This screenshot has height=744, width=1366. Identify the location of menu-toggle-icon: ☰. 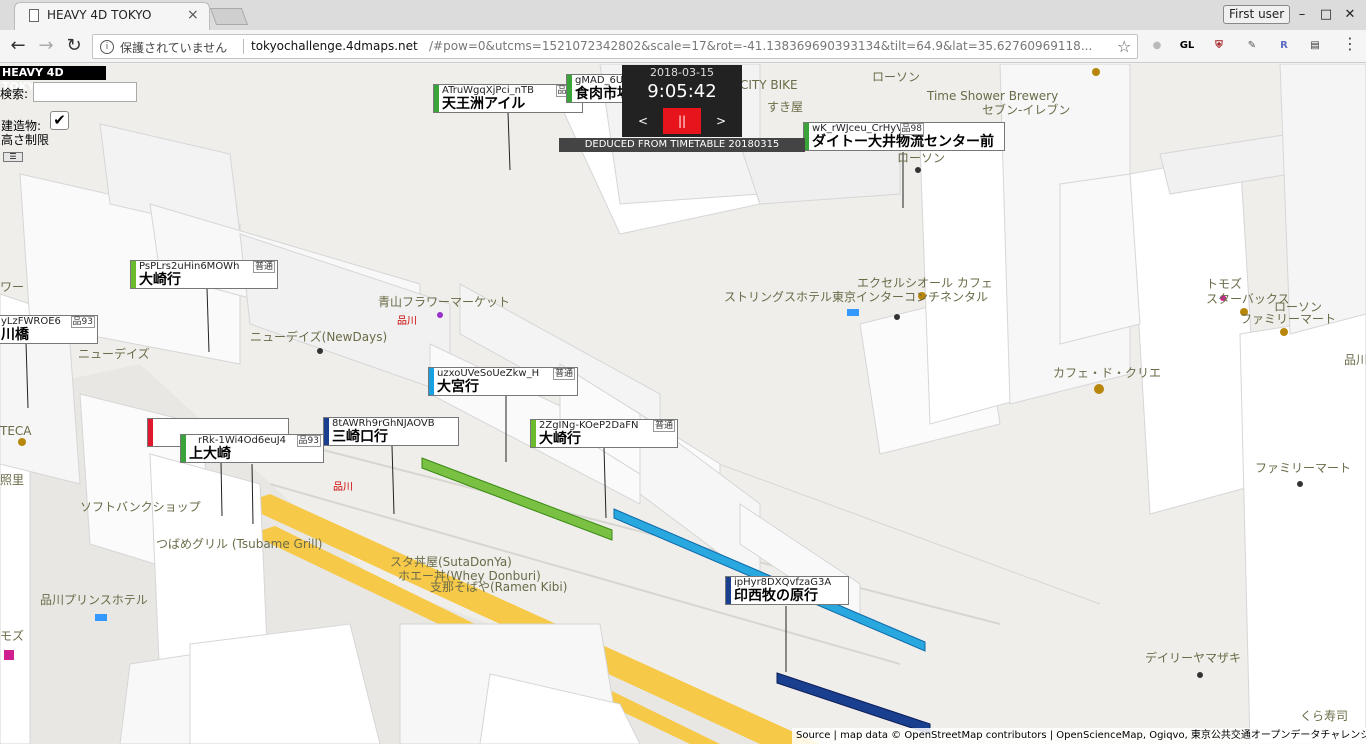
(13, 157).